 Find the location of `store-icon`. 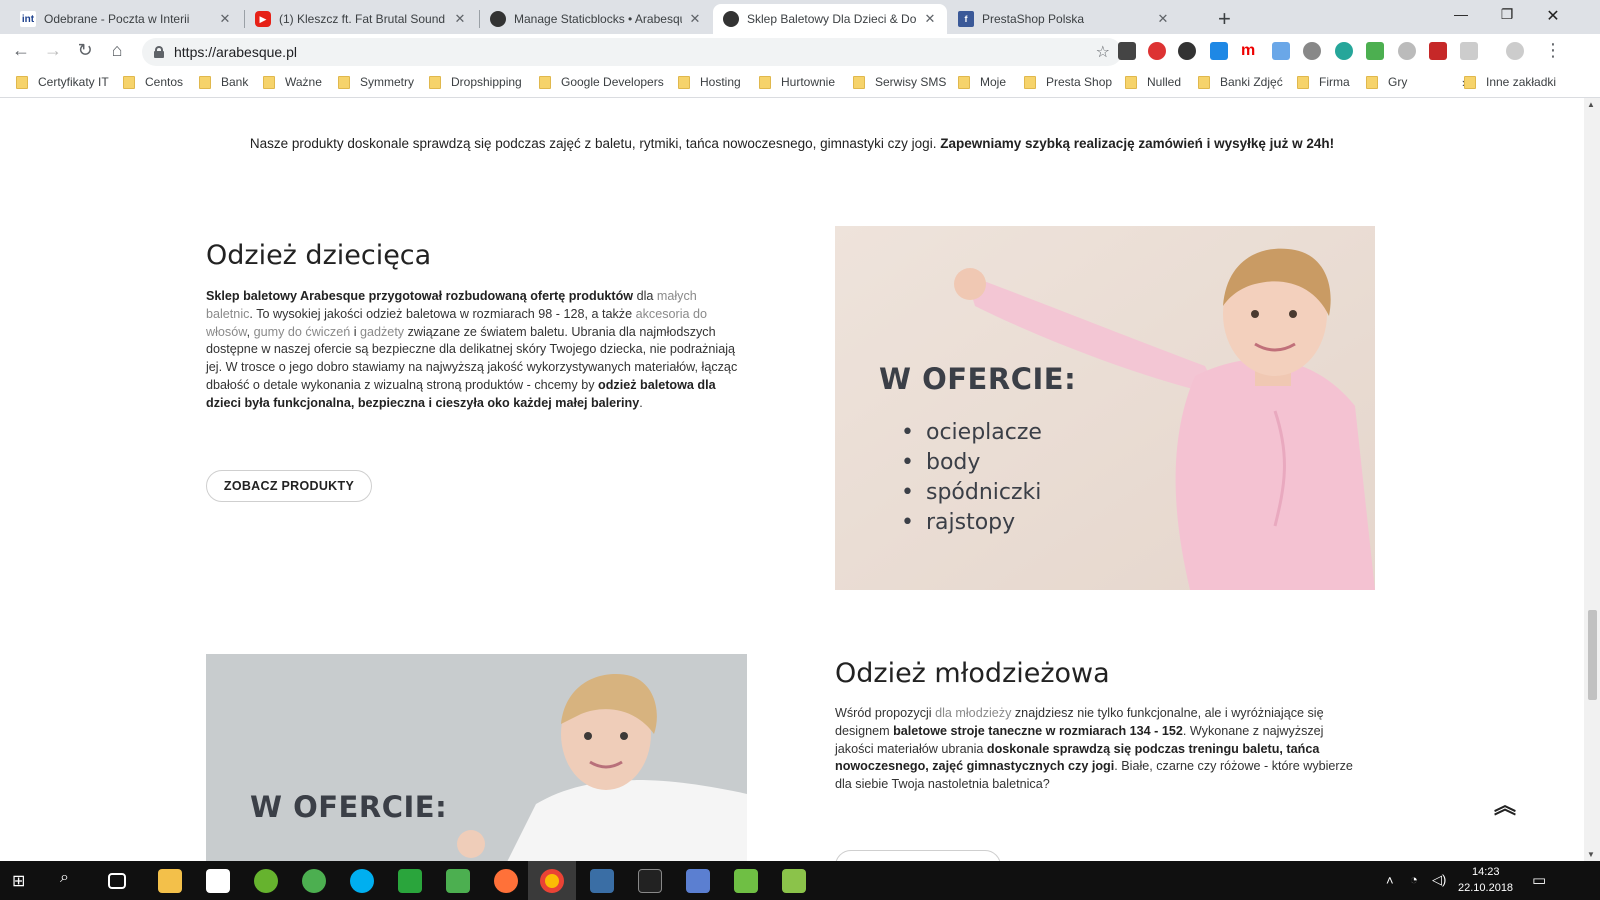

store-icon is located at coordinates (218, 881).